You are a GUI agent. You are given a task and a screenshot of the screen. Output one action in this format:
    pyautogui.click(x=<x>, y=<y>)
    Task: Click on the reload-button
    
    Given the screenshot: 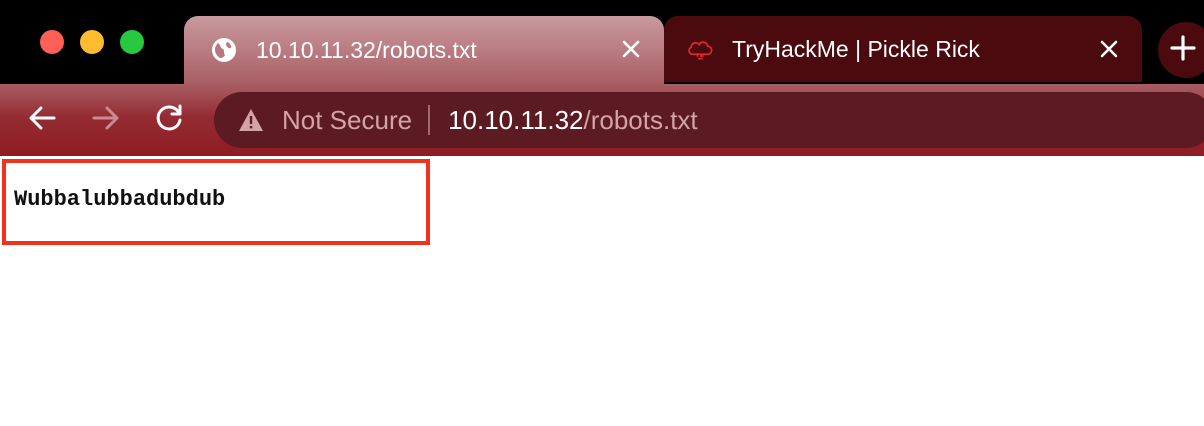 What is the action you would take?
    pyautogui.click(x=170, y=120)
    